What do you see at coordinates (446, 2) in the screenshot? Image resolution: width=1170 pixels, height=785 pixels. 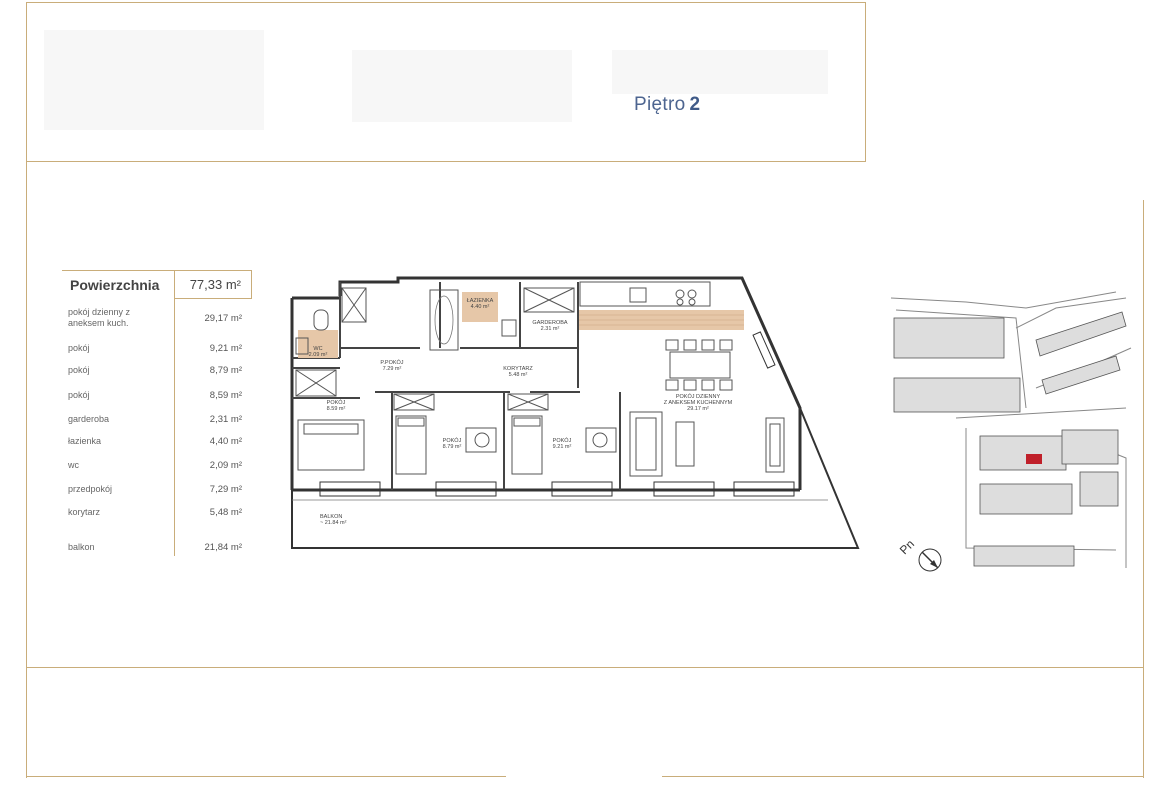 I see `frame-top-line` at bounding box center [446, 2].